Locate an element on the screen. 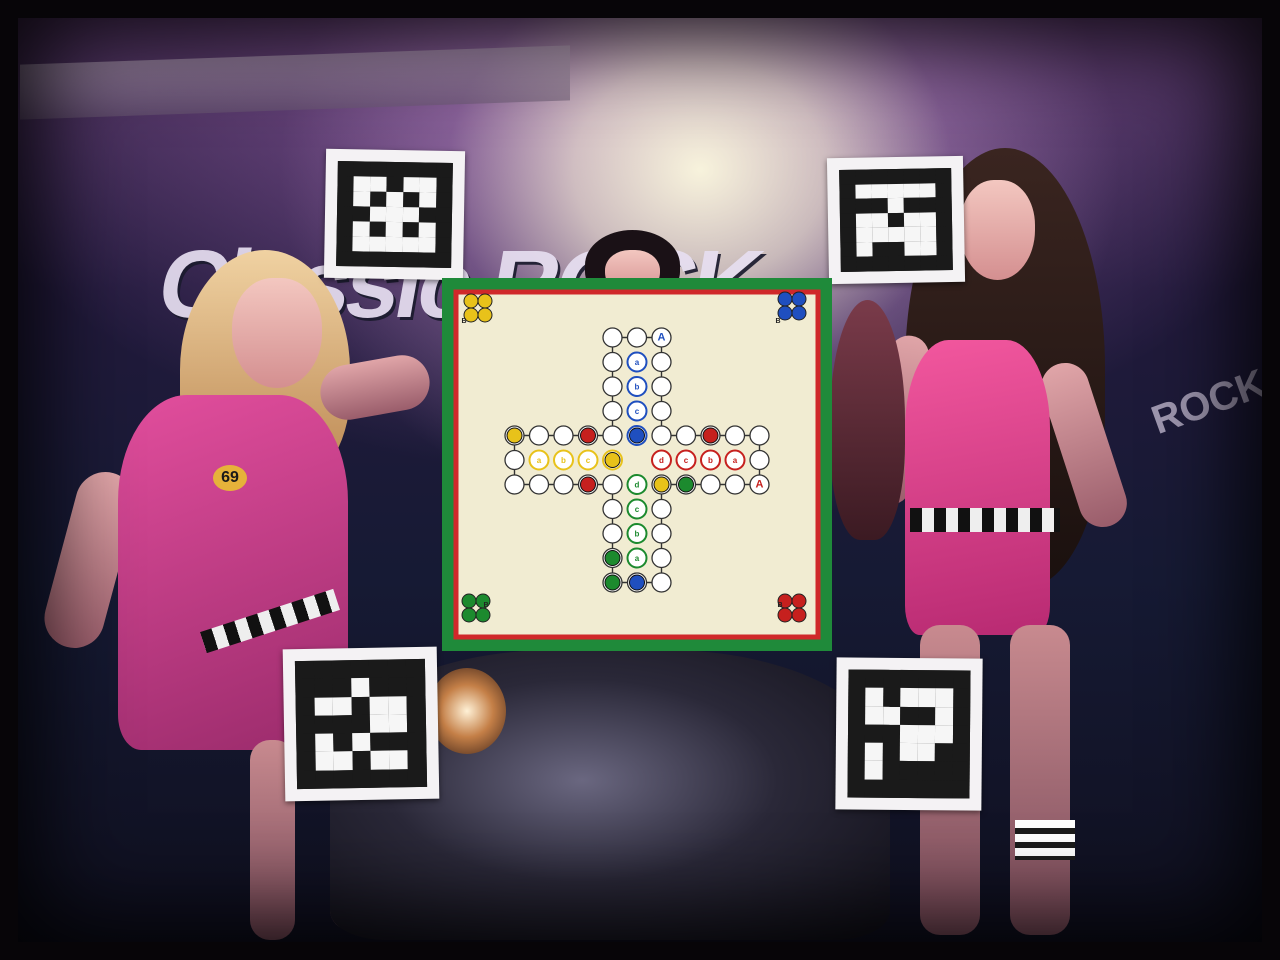 The width and height of the screenshot is (1280, 960). background-logo-small: ROCK is located at coordinates (1208, 402).